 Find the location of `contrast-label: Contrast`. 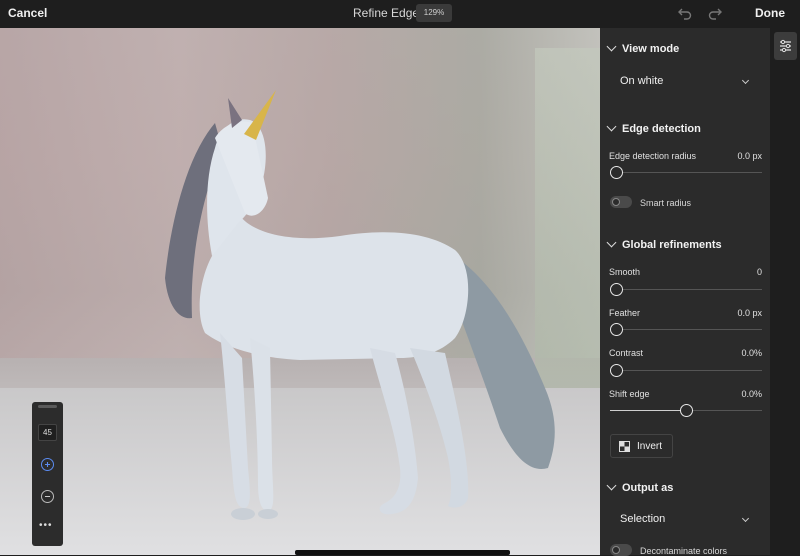

contrast-label: Contrast is located at coordinates (626, 353).